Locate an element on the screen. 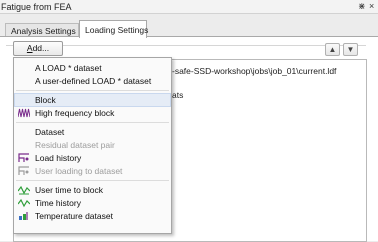 The width and height of the screenshot is (378, 242). menu-item-time-history-label: Time history is located at coordinates (58, 203).